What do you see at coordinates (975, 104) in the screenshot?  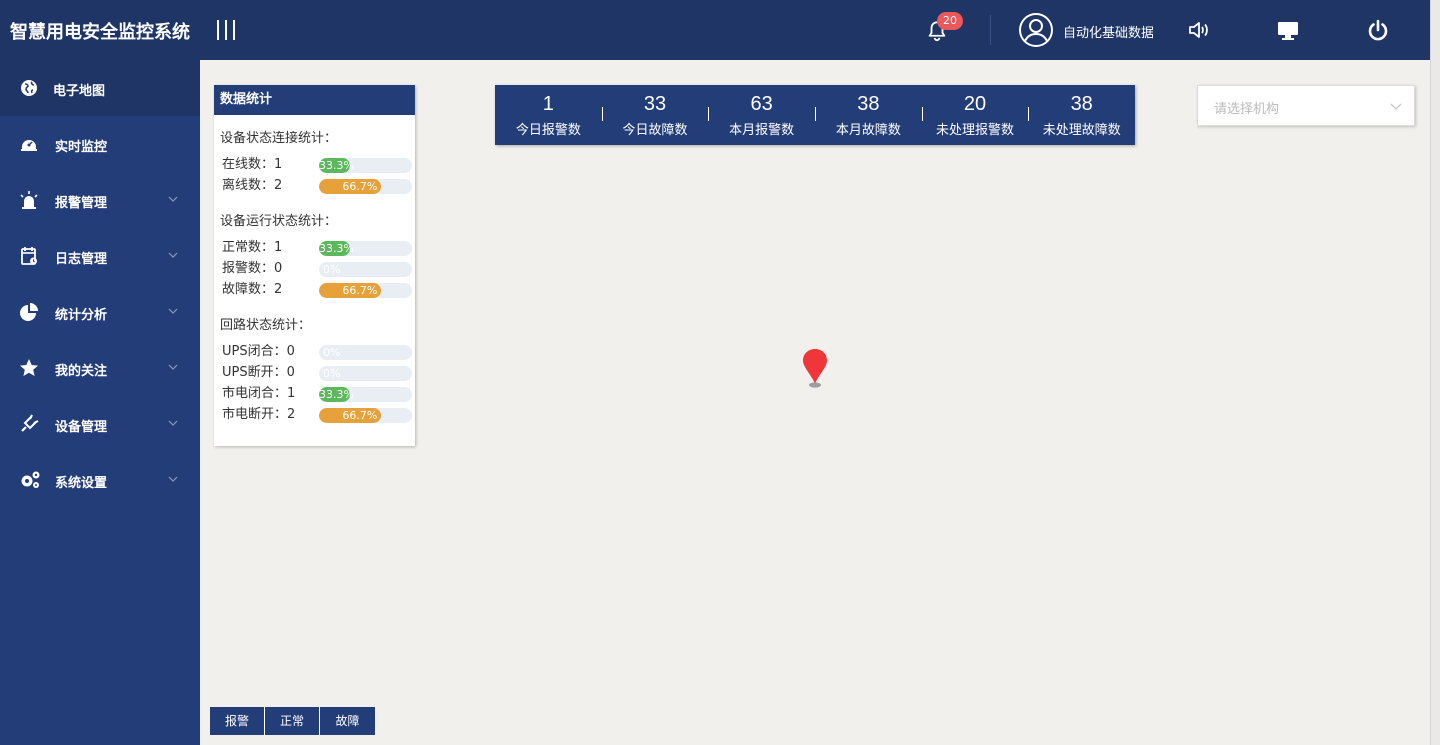 I see `counter-value: 20` at bounding box center [975, 104].